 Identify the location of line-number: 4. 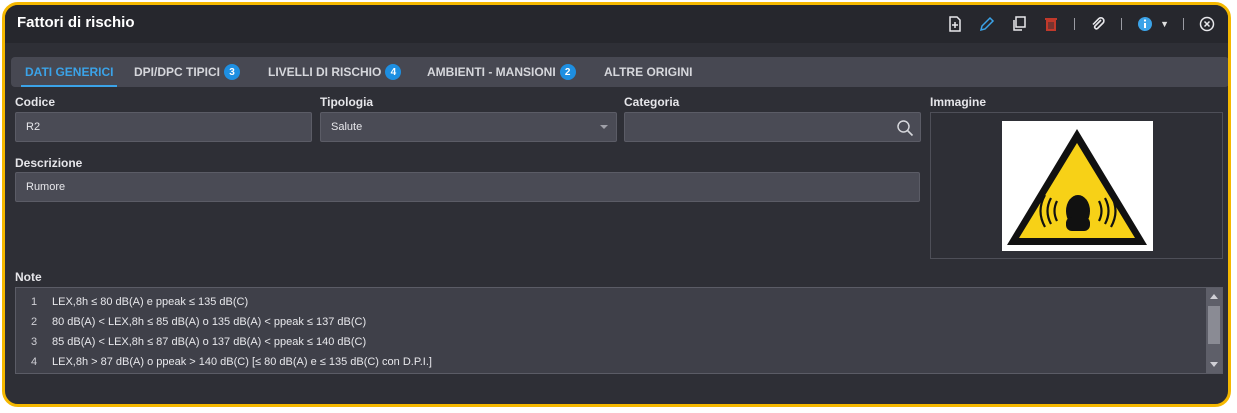
(34, 362).